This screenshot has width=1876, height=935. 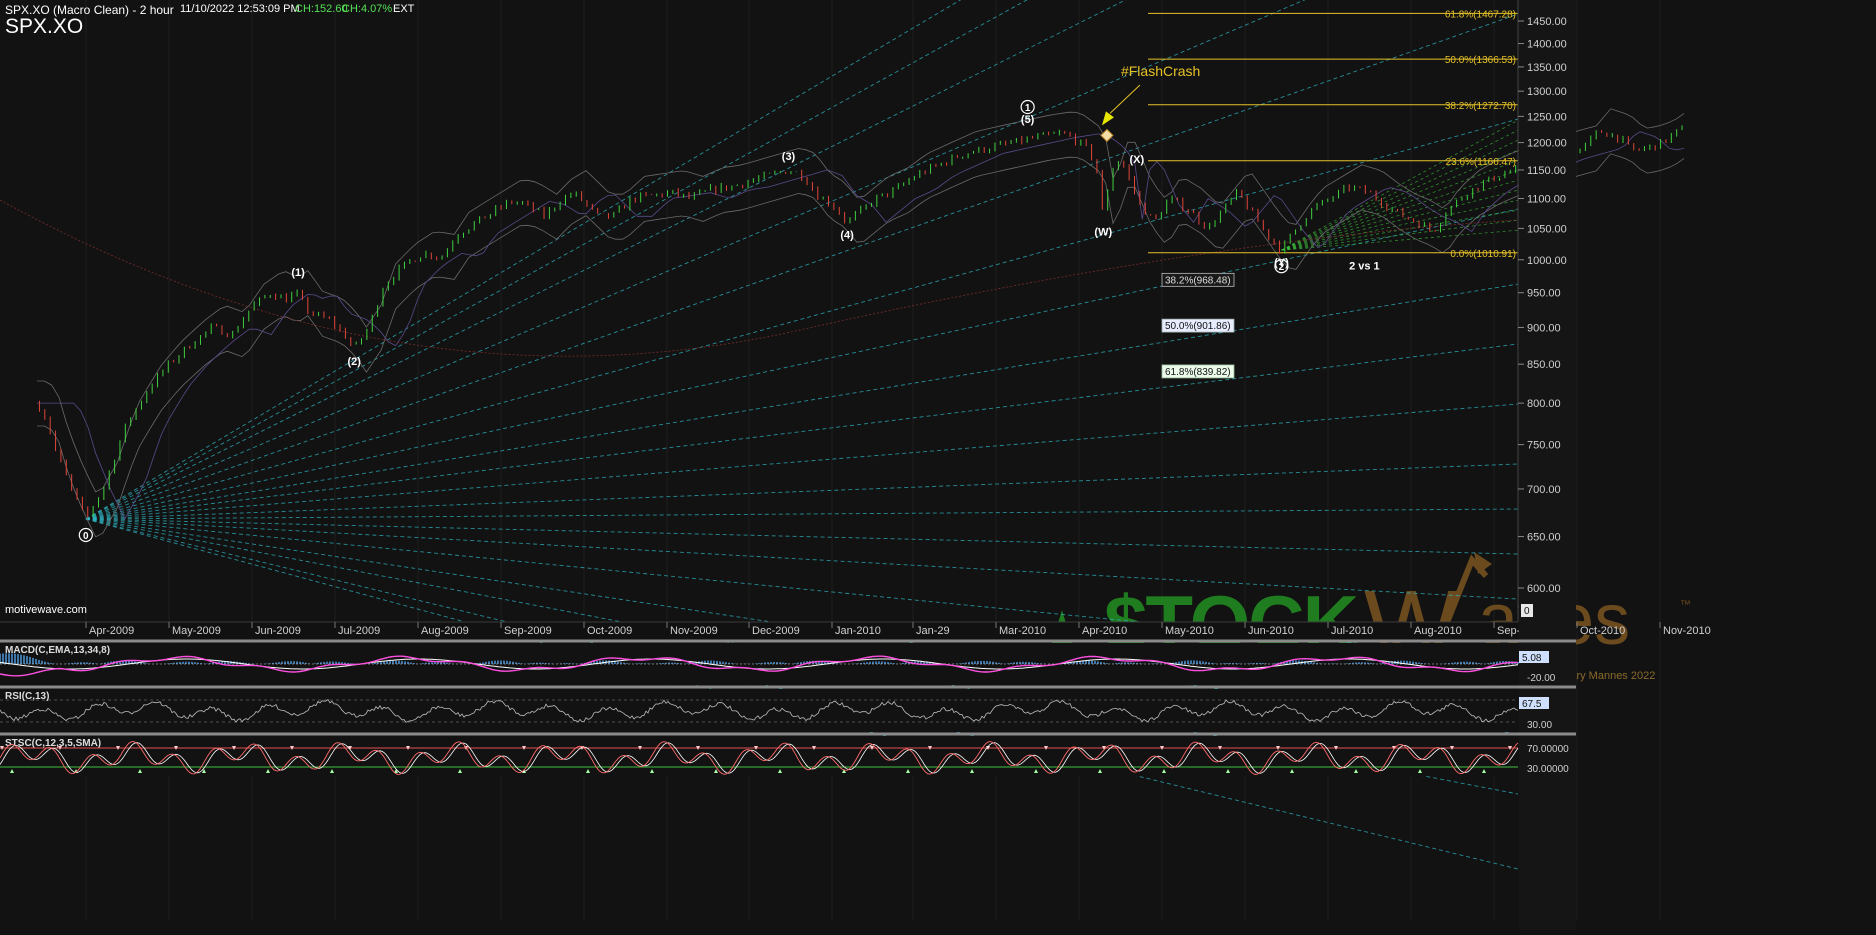 What do you see at coordinates (1546, 200) in the screenshot?
I see `y-tick-label: 1100.00` at bounding box center [1546, 200].